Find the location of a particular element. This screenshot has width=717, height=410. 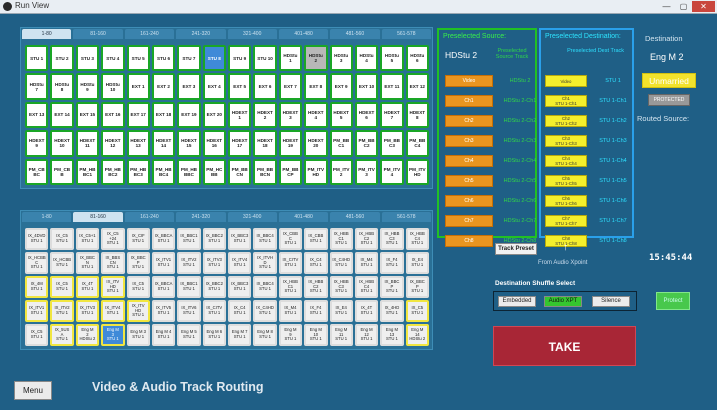

dest-track-ch2-button: Ch2 STU 1-Ch2 is located at coordinates (566, 121).